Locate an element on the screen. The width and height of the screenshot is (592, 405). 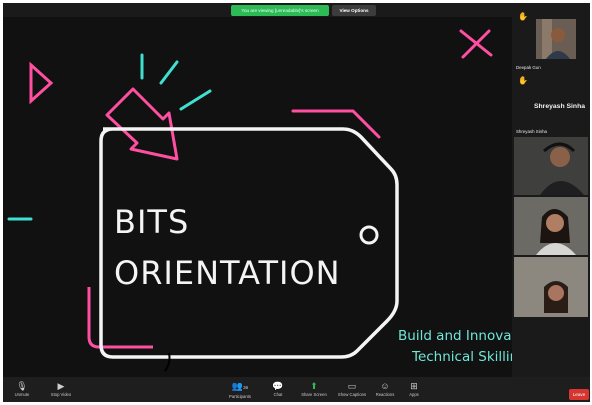
apps-button: ⊞ Apps is located at coordinates (414, 390).